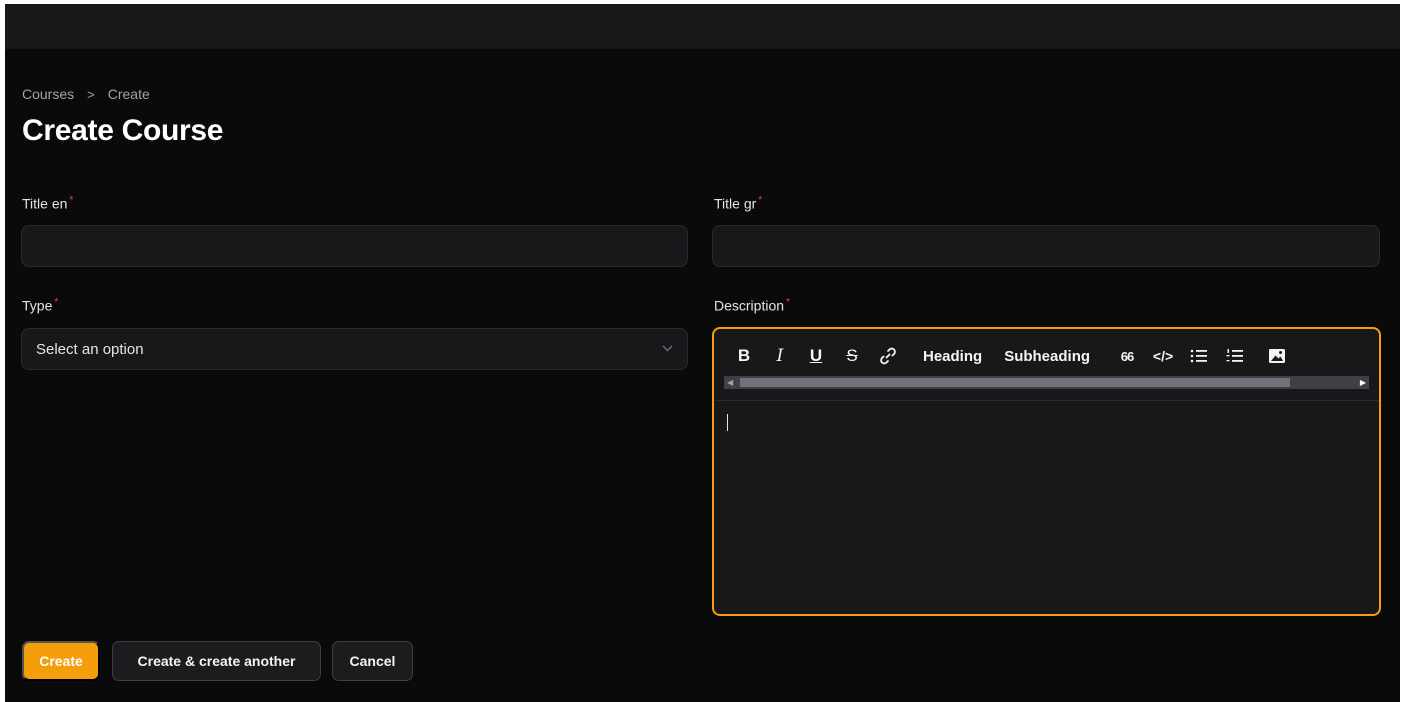 Image resolution: width=1405 pixels, height=702 pixels. Describe the element at coordinates (667, 349) in the screenshot. I see `chevron-down-icon` at that location.